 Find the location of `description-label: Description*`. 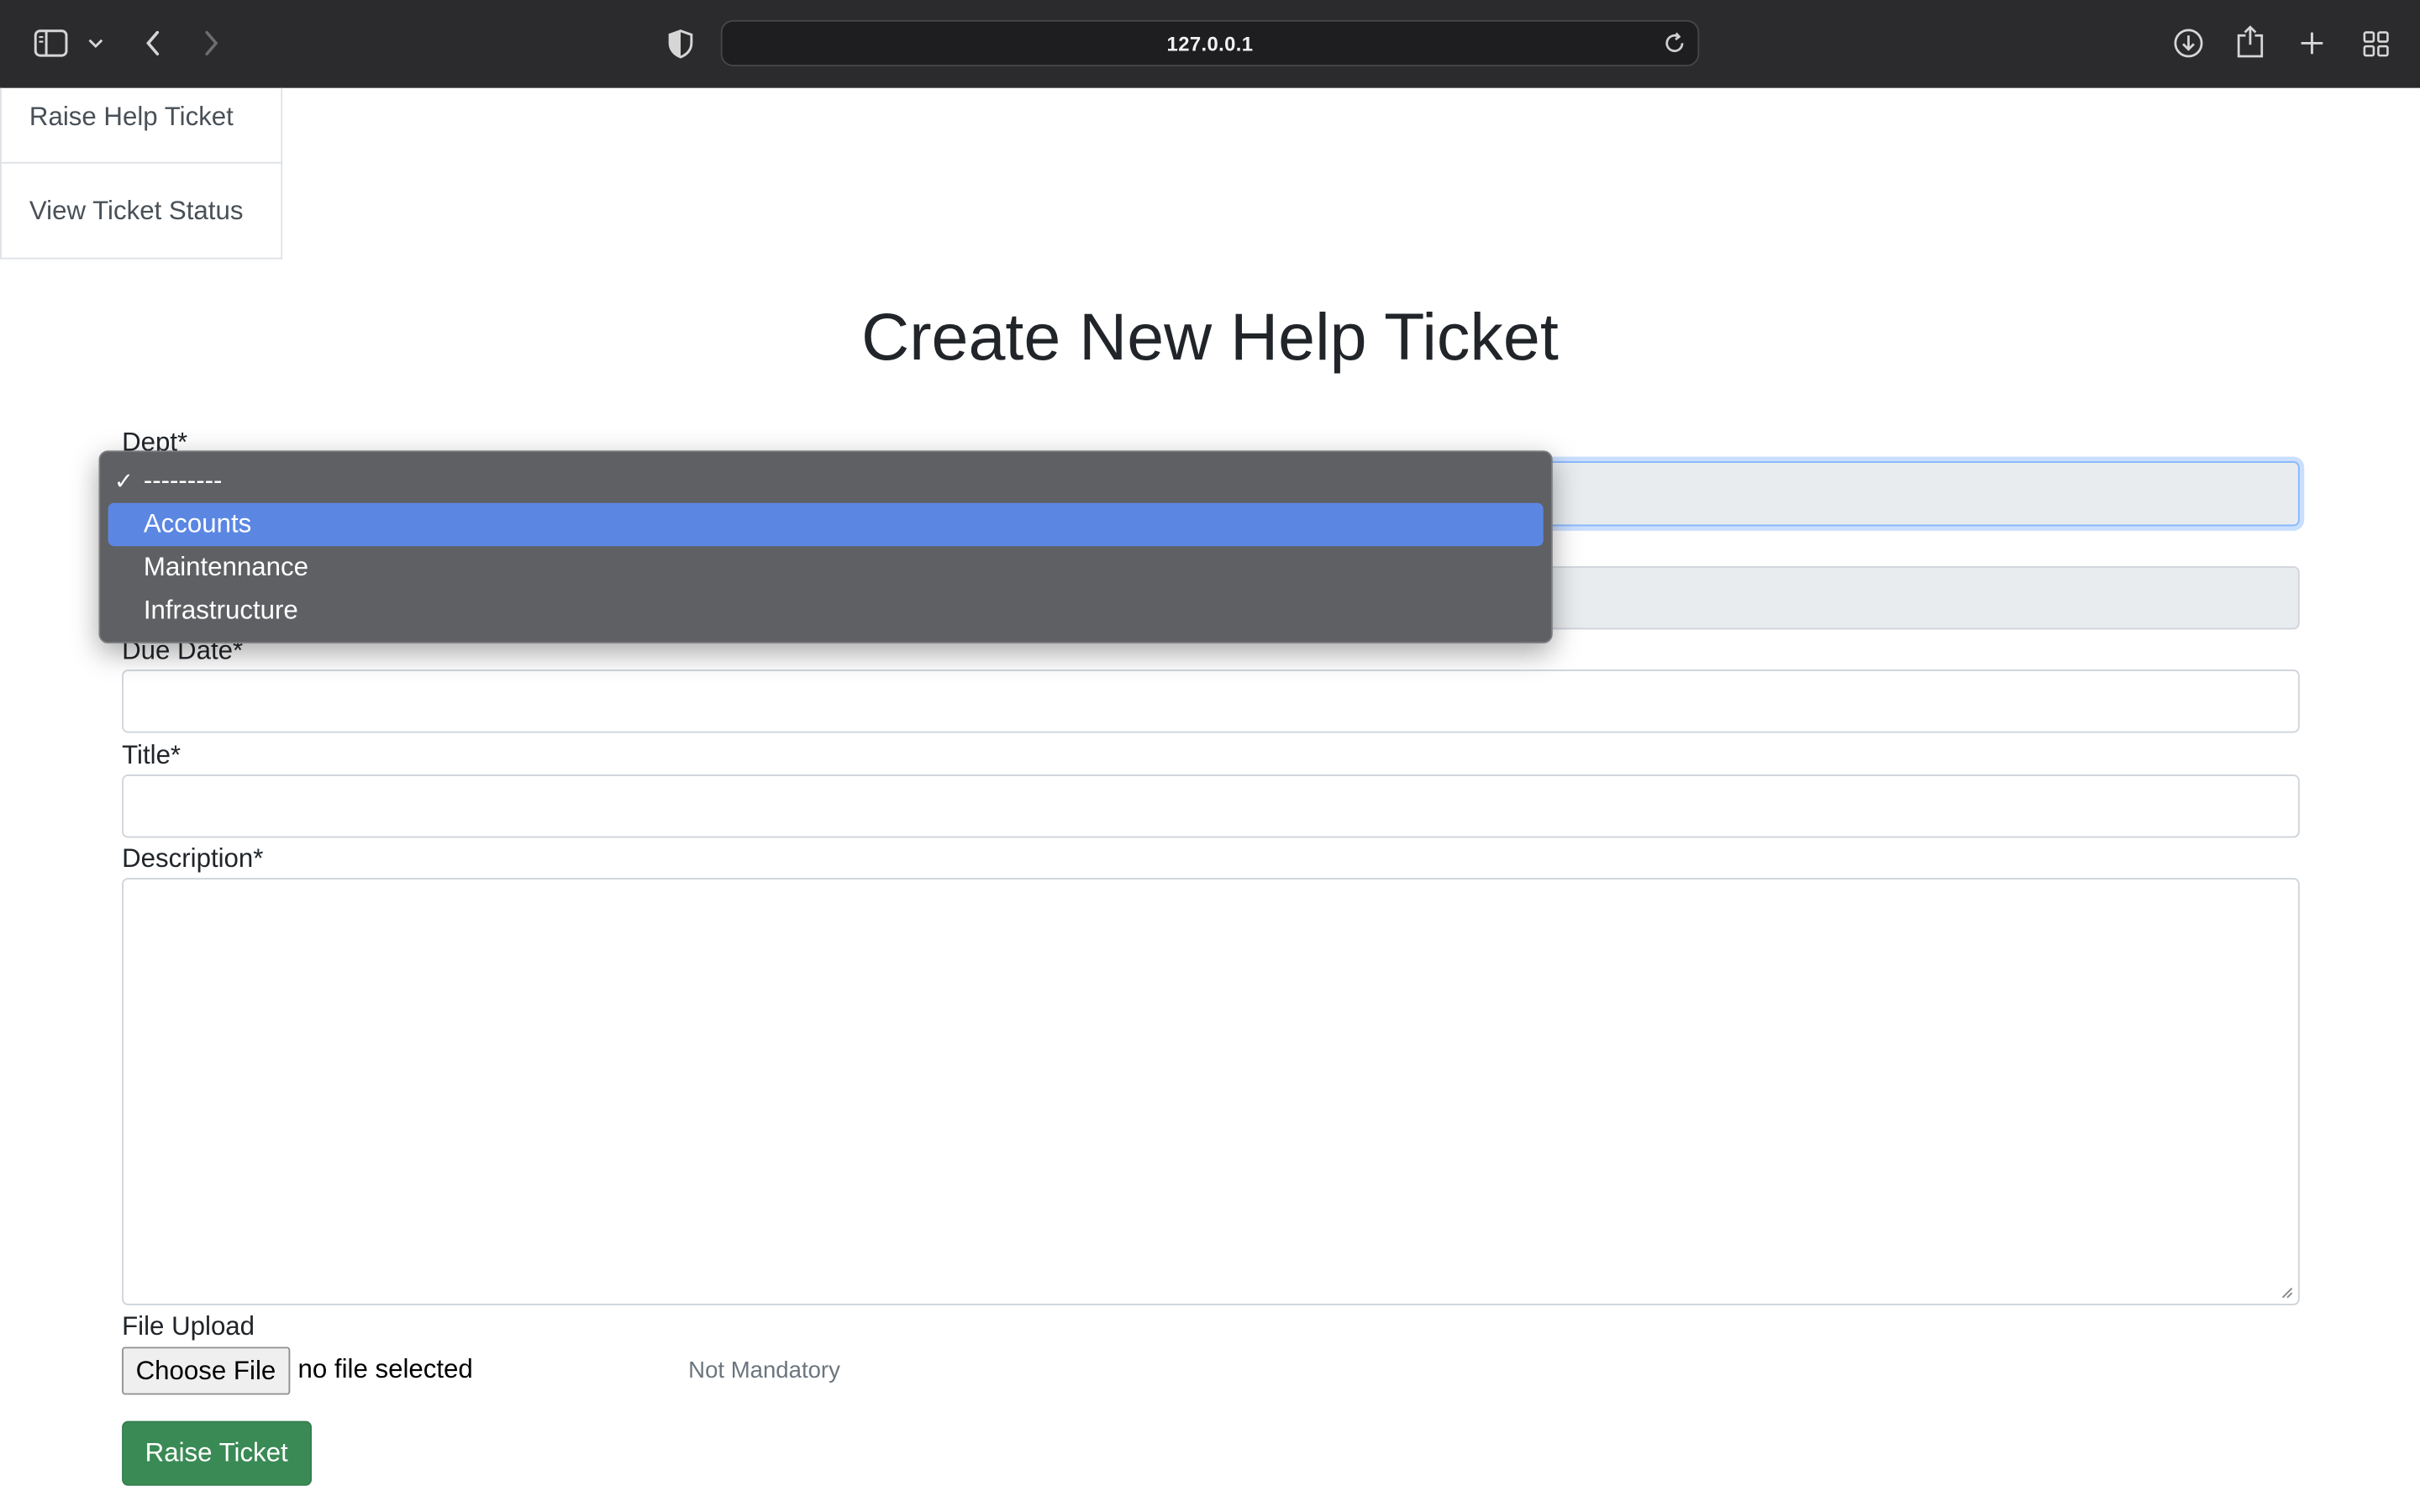

description-label: Description* is located at coordinates (193, 858).